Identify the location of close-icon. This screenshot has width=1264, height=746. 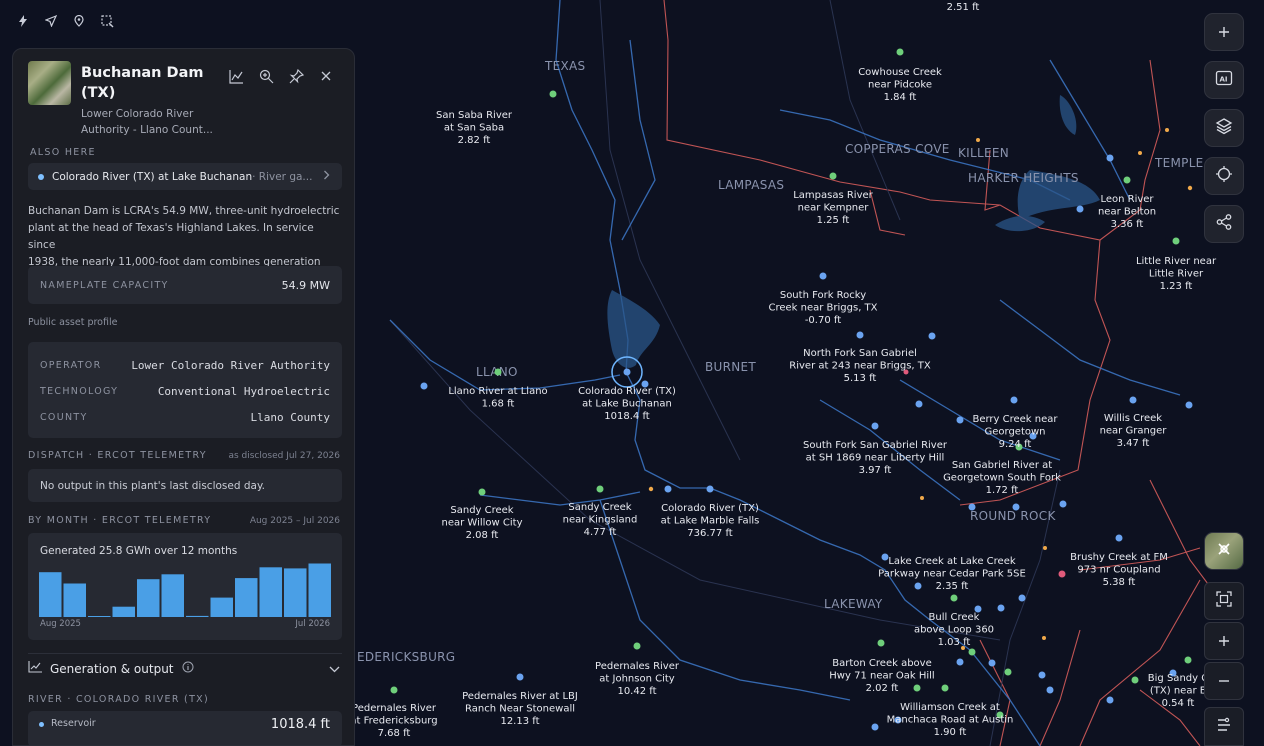
(326, 76).